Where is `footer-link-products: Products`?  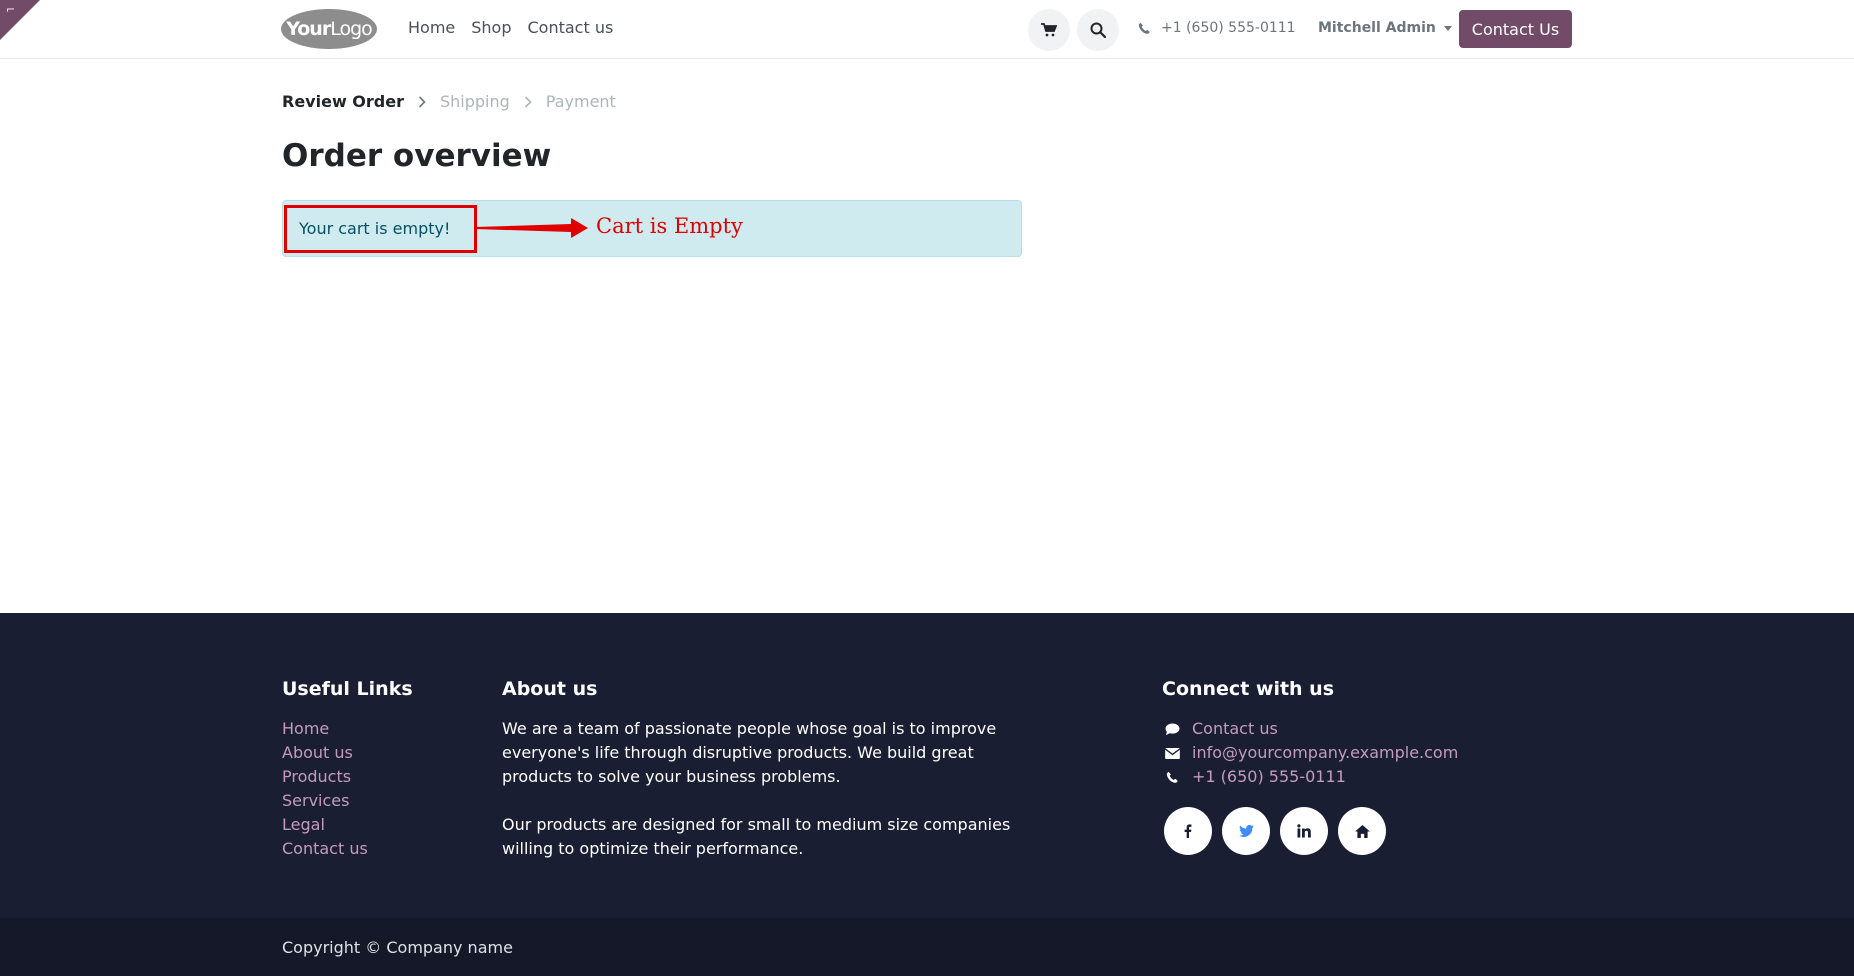 footer-link-products: Products is located at coordinates (325, 777).